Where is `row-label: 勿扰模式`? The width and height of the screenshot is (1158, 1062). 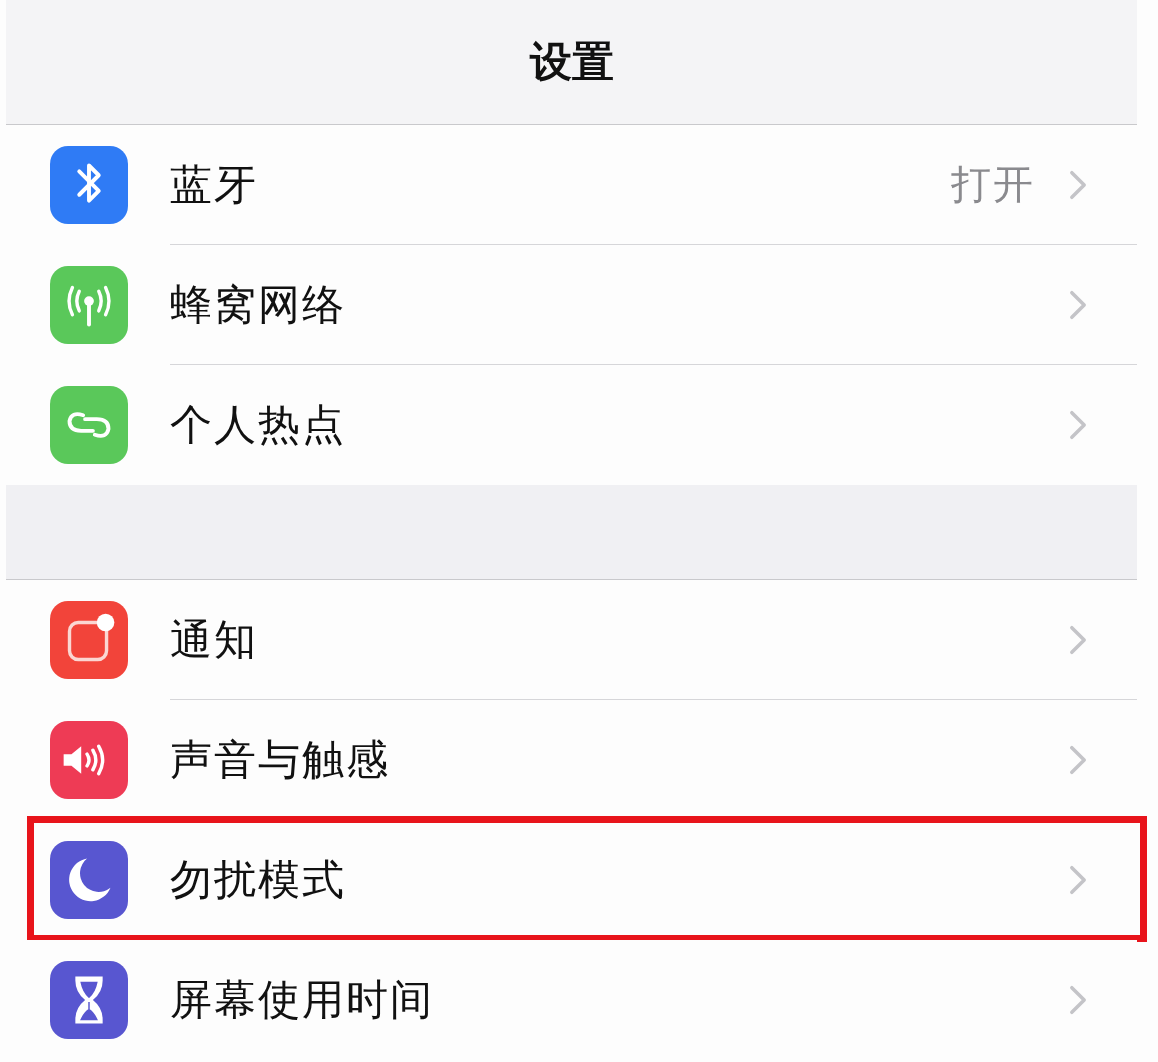
row-label: 勿扰模式 is located at coordinates (258, 879).